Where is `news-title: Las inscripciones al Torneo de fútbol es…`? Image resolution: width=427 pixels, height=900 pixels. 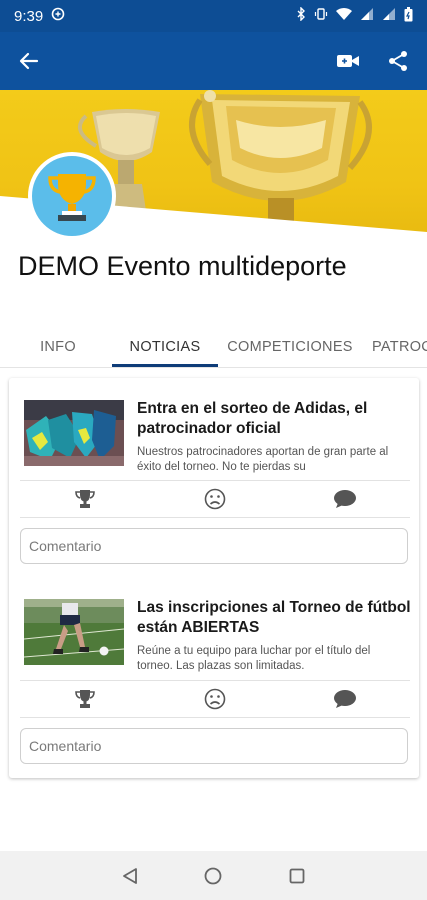
news-title: Las inscripciones al Torneo de fútbol es… is located at coordinates (274, 618).